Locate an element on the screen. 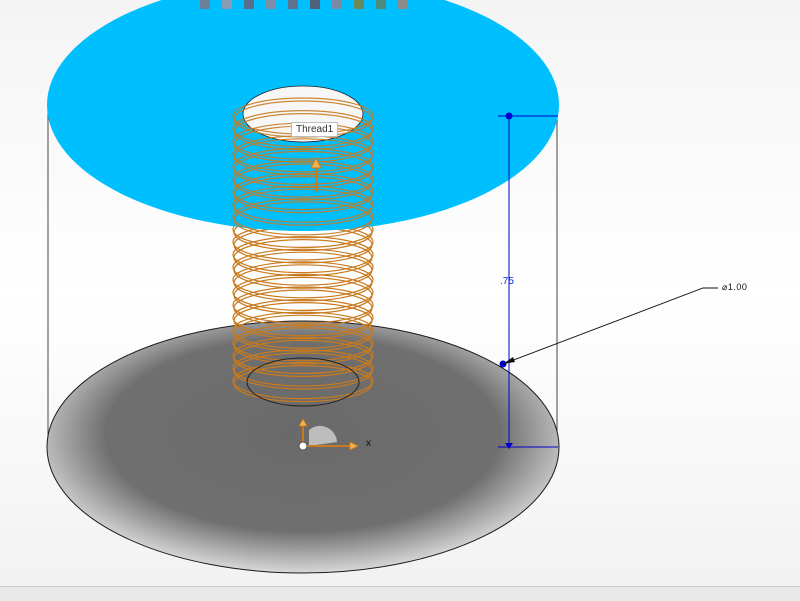 Image resolution: width=800 pixels, height=601 pixels. settings-icon is located at coordinates (403, 4).